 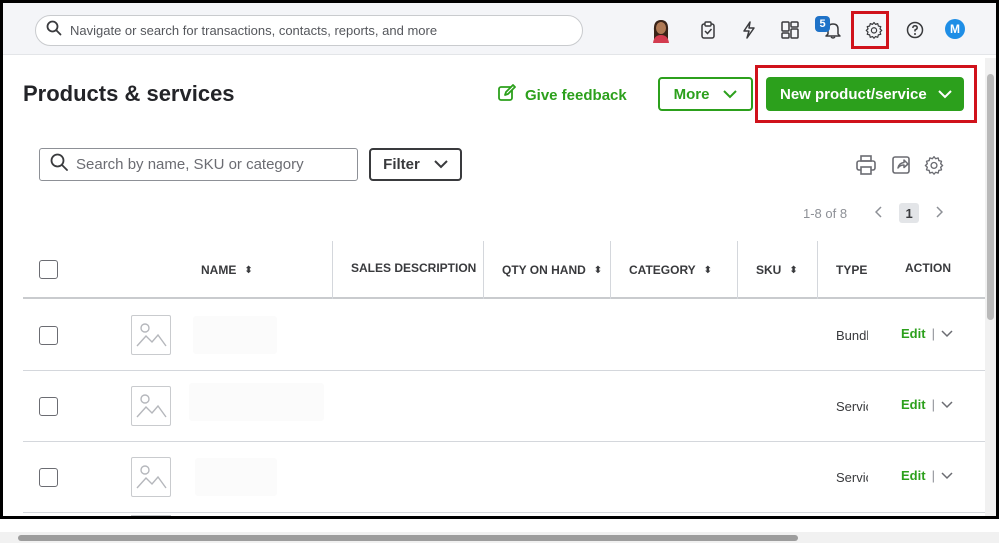 What do you see at coordinates (790, 30) in the screenshot?
I see `apps-icon` at bounding box center [790, 30].